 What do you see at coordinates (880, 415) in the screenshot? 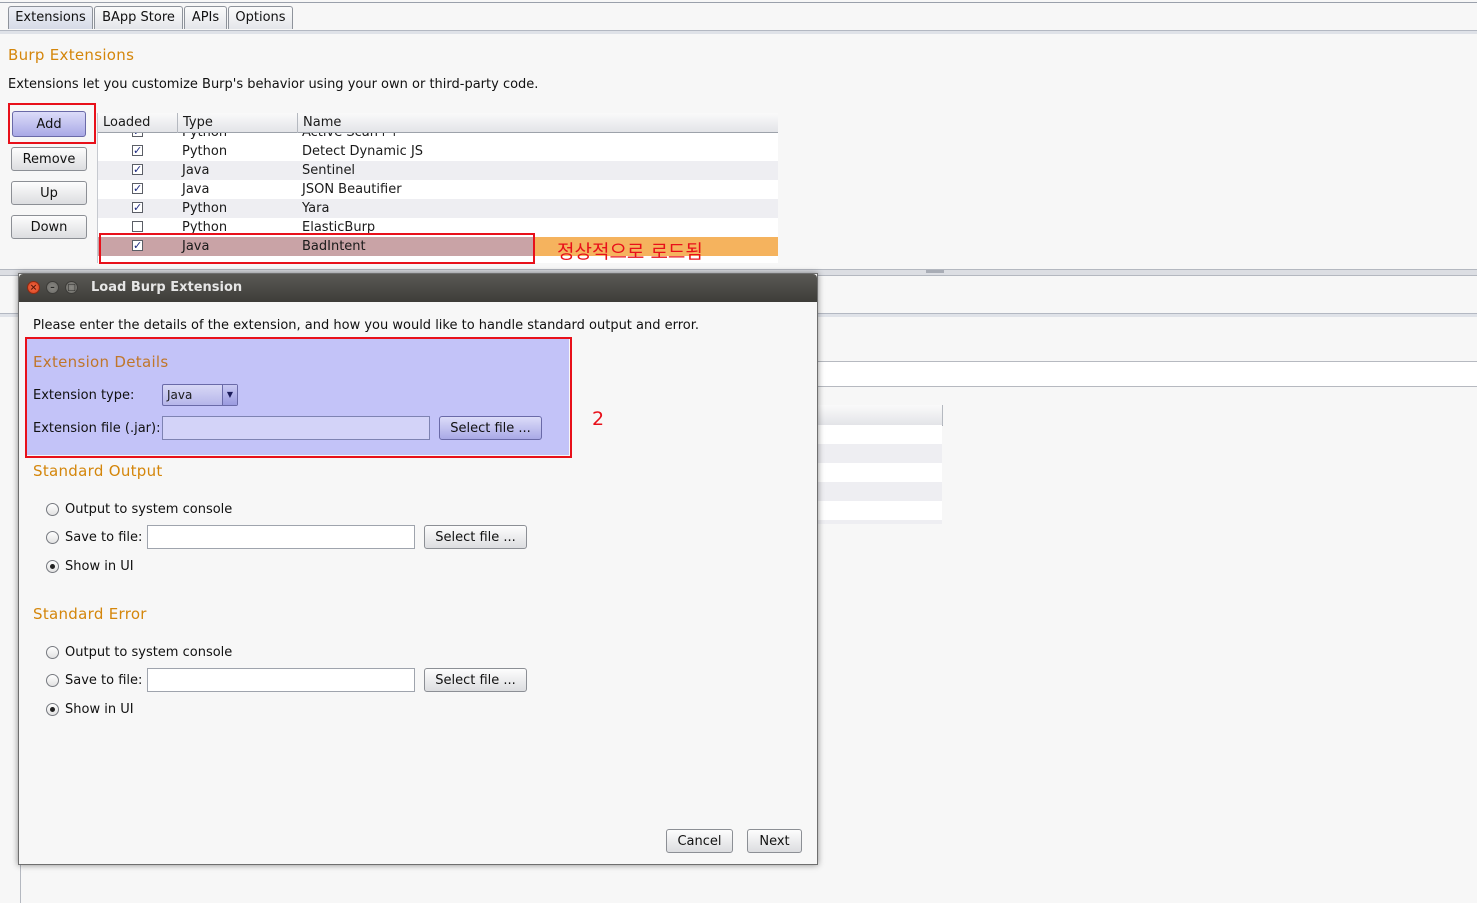
I see `background-table-header` at bounding box center [880, 415].